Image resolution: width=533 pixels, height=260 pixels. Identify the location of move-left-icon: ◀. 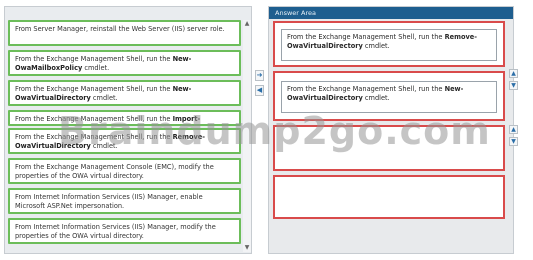
(259, 90).